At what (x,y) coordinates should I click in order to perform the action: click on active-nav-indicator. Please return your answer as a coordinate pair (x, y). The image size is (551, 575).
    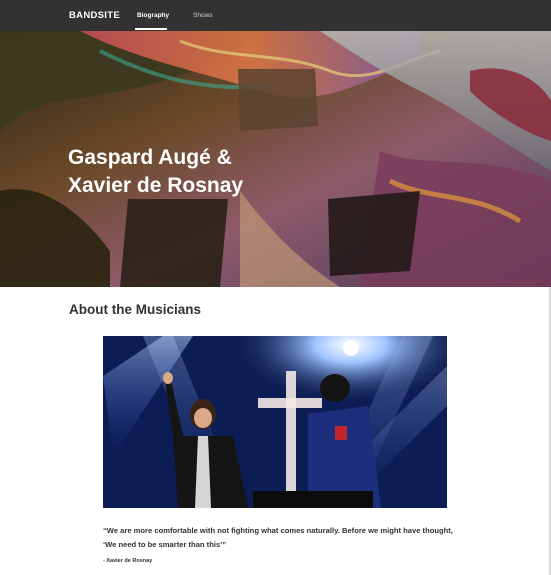
    Looking at the image, I should click on (151, 29).